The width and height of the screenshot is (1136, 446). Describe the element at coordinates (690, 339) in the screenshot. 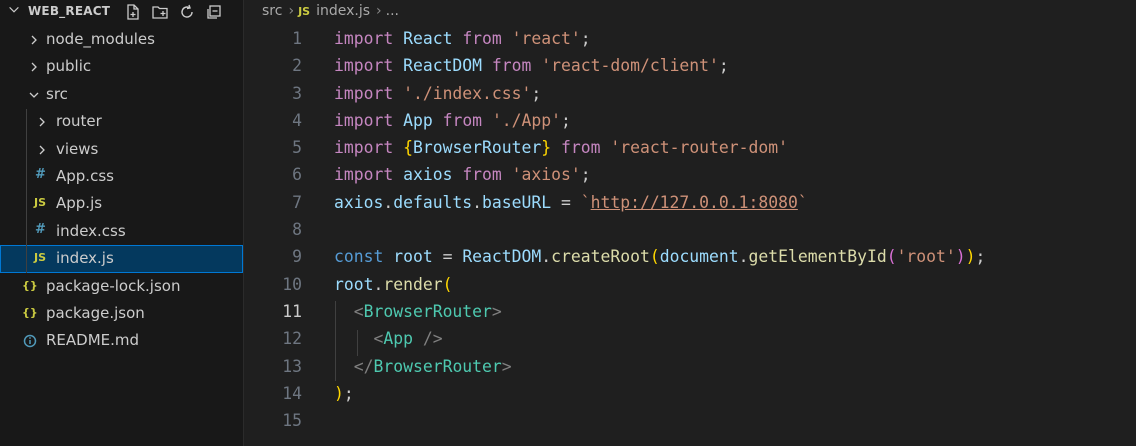

I see `code-line: 12 <App />` at that location.